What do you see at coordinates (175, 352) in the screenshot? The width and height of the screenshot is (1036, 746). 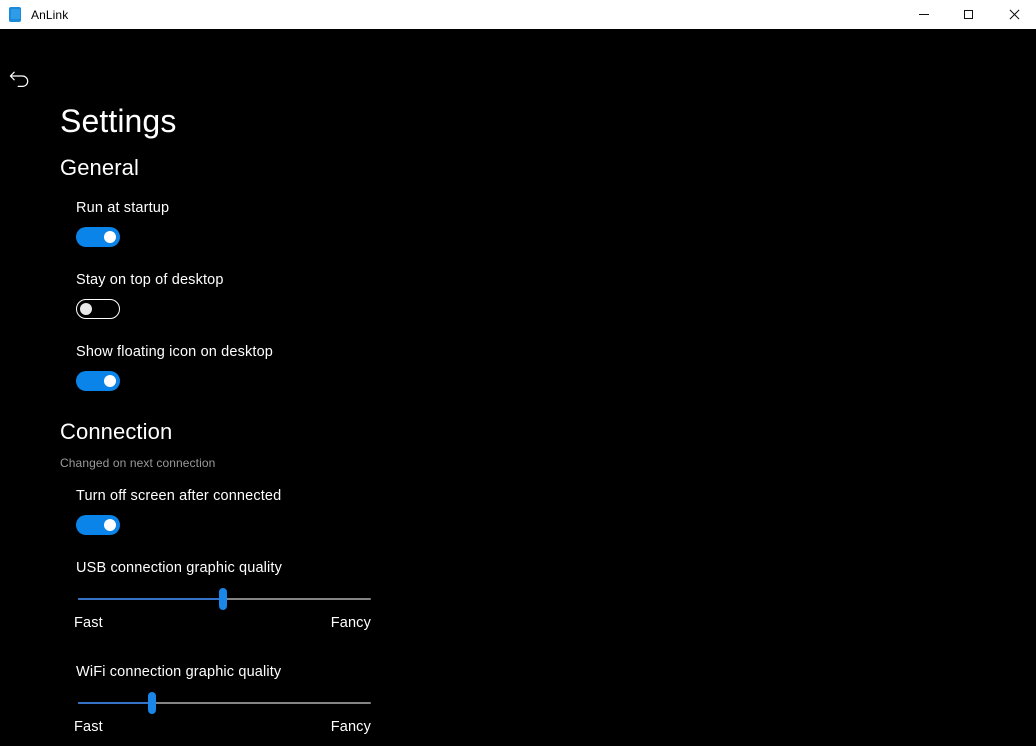 I see `setting-label-show-floating-icon: Show floating icon on desktop` at bounding box center [175, 352].